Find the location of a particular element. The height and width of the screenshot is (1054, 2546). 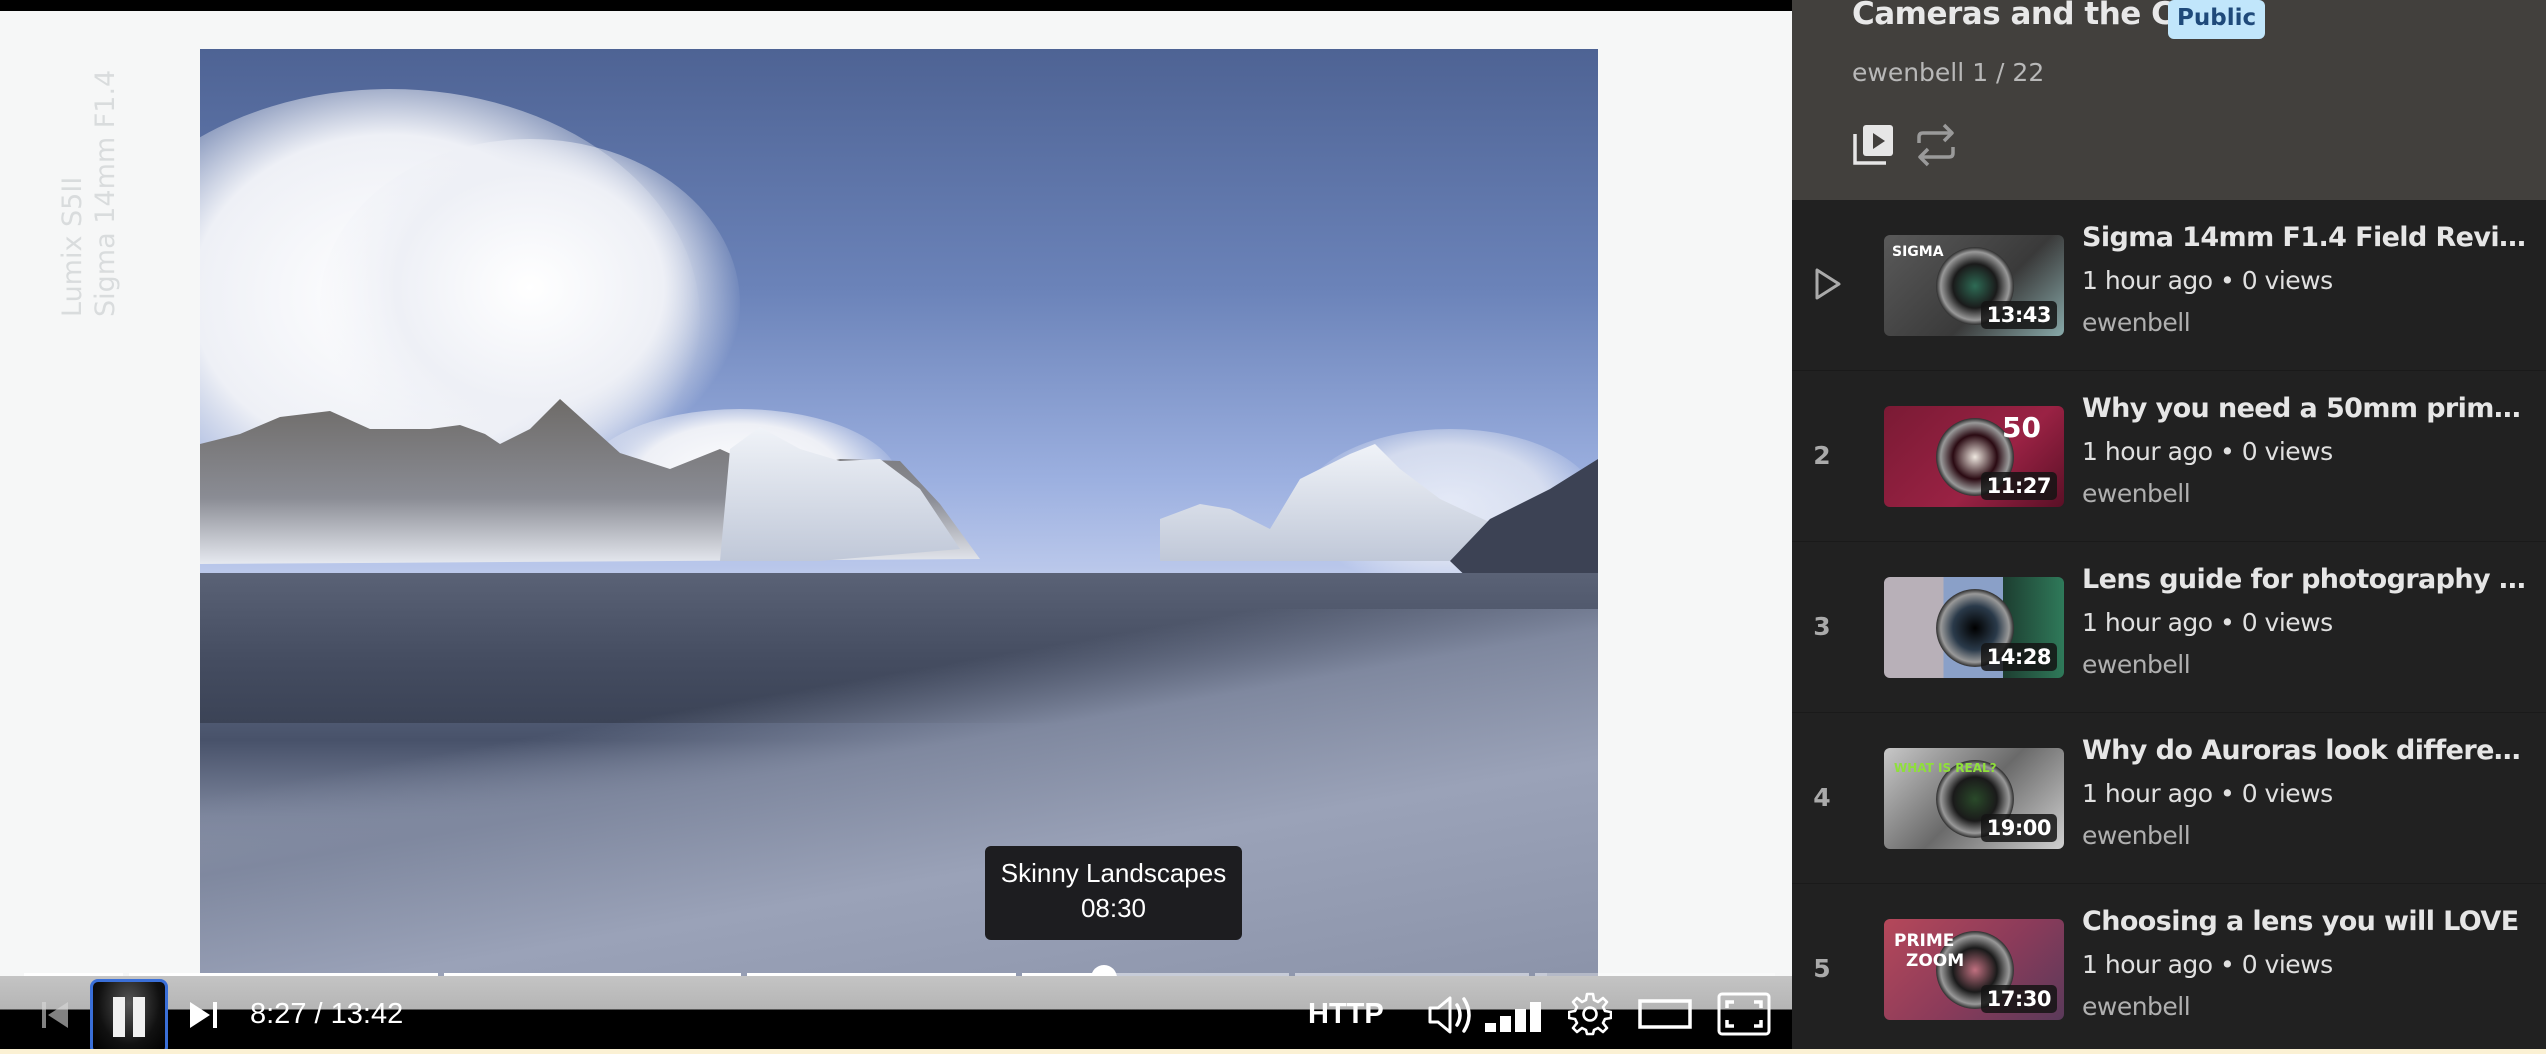

play-all-button is located at coordinates (1874, 145).